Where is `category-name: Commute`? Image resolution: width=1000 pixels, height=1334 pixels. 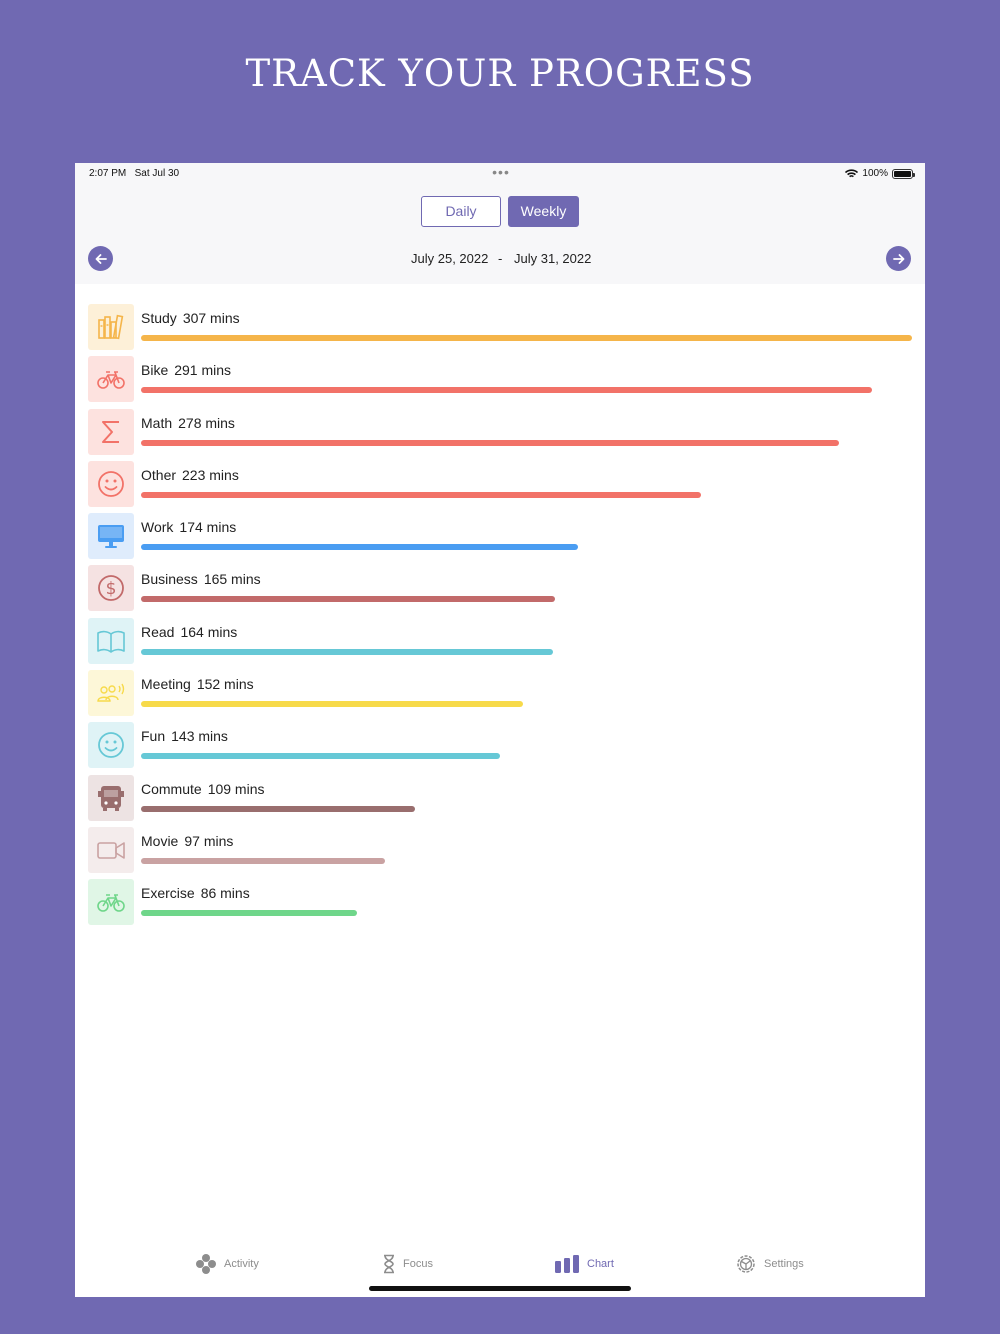
category-name: Commute is located at coordinates (171, 788).